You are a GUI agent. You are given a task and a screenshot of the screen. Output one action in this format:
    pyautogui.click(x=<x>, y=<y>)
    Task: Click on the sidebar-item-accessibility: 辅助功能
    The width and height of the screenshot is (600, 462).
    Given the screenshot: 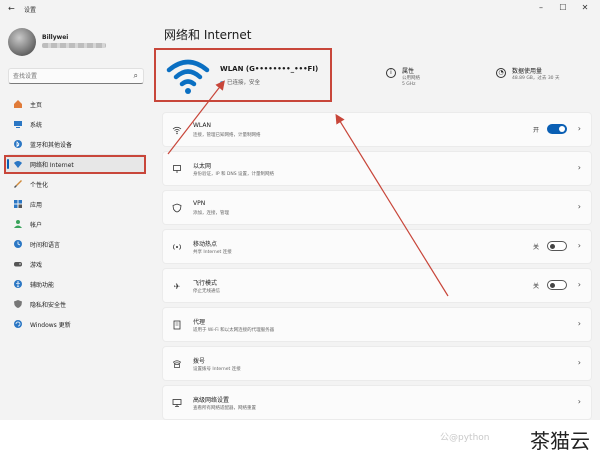 What is the action you would take?
    pyautogui.click(x=76, y=284)
    